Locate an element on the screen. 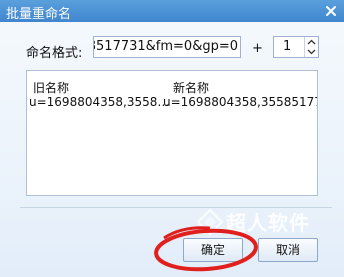 This screenshot has height=277, width=344. stepper-arrows is located at coordinates (311, 47).